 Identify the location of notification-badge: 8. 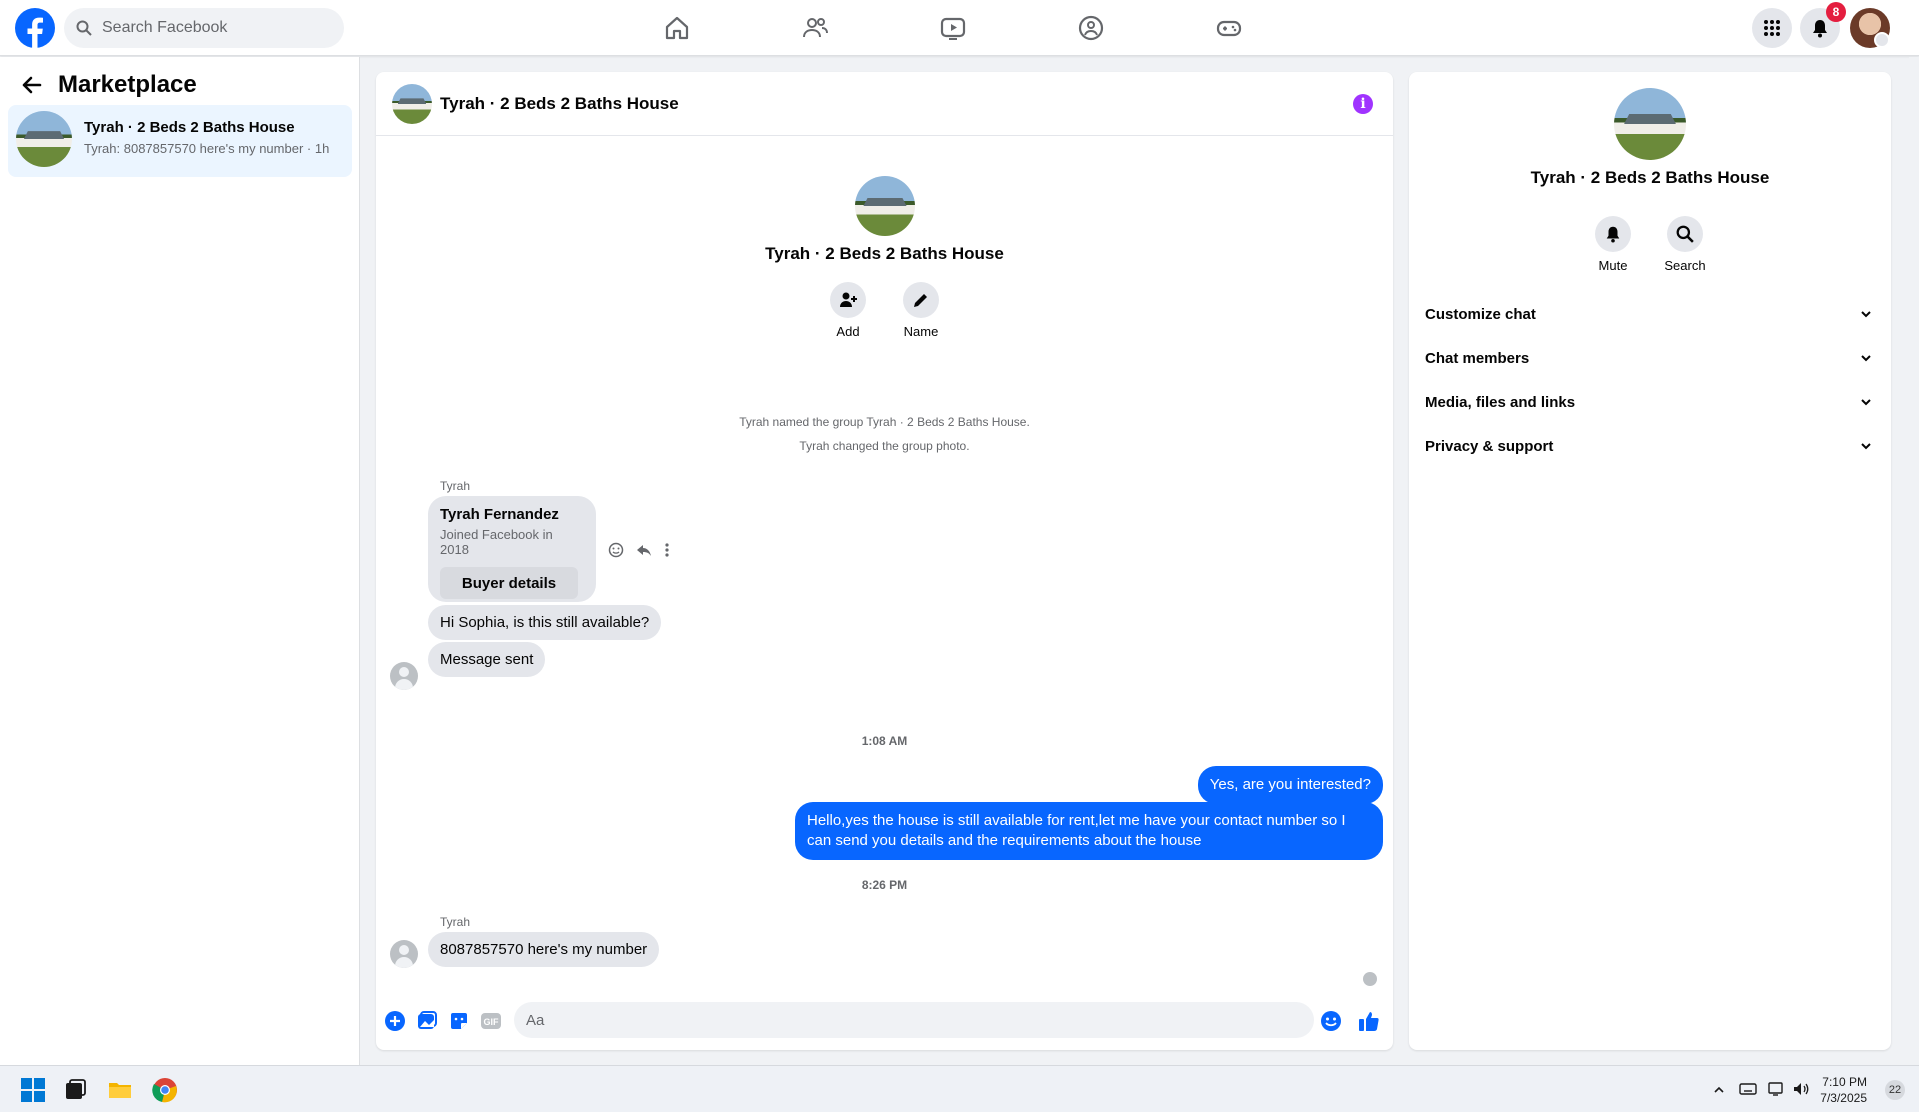
(1836, 12).